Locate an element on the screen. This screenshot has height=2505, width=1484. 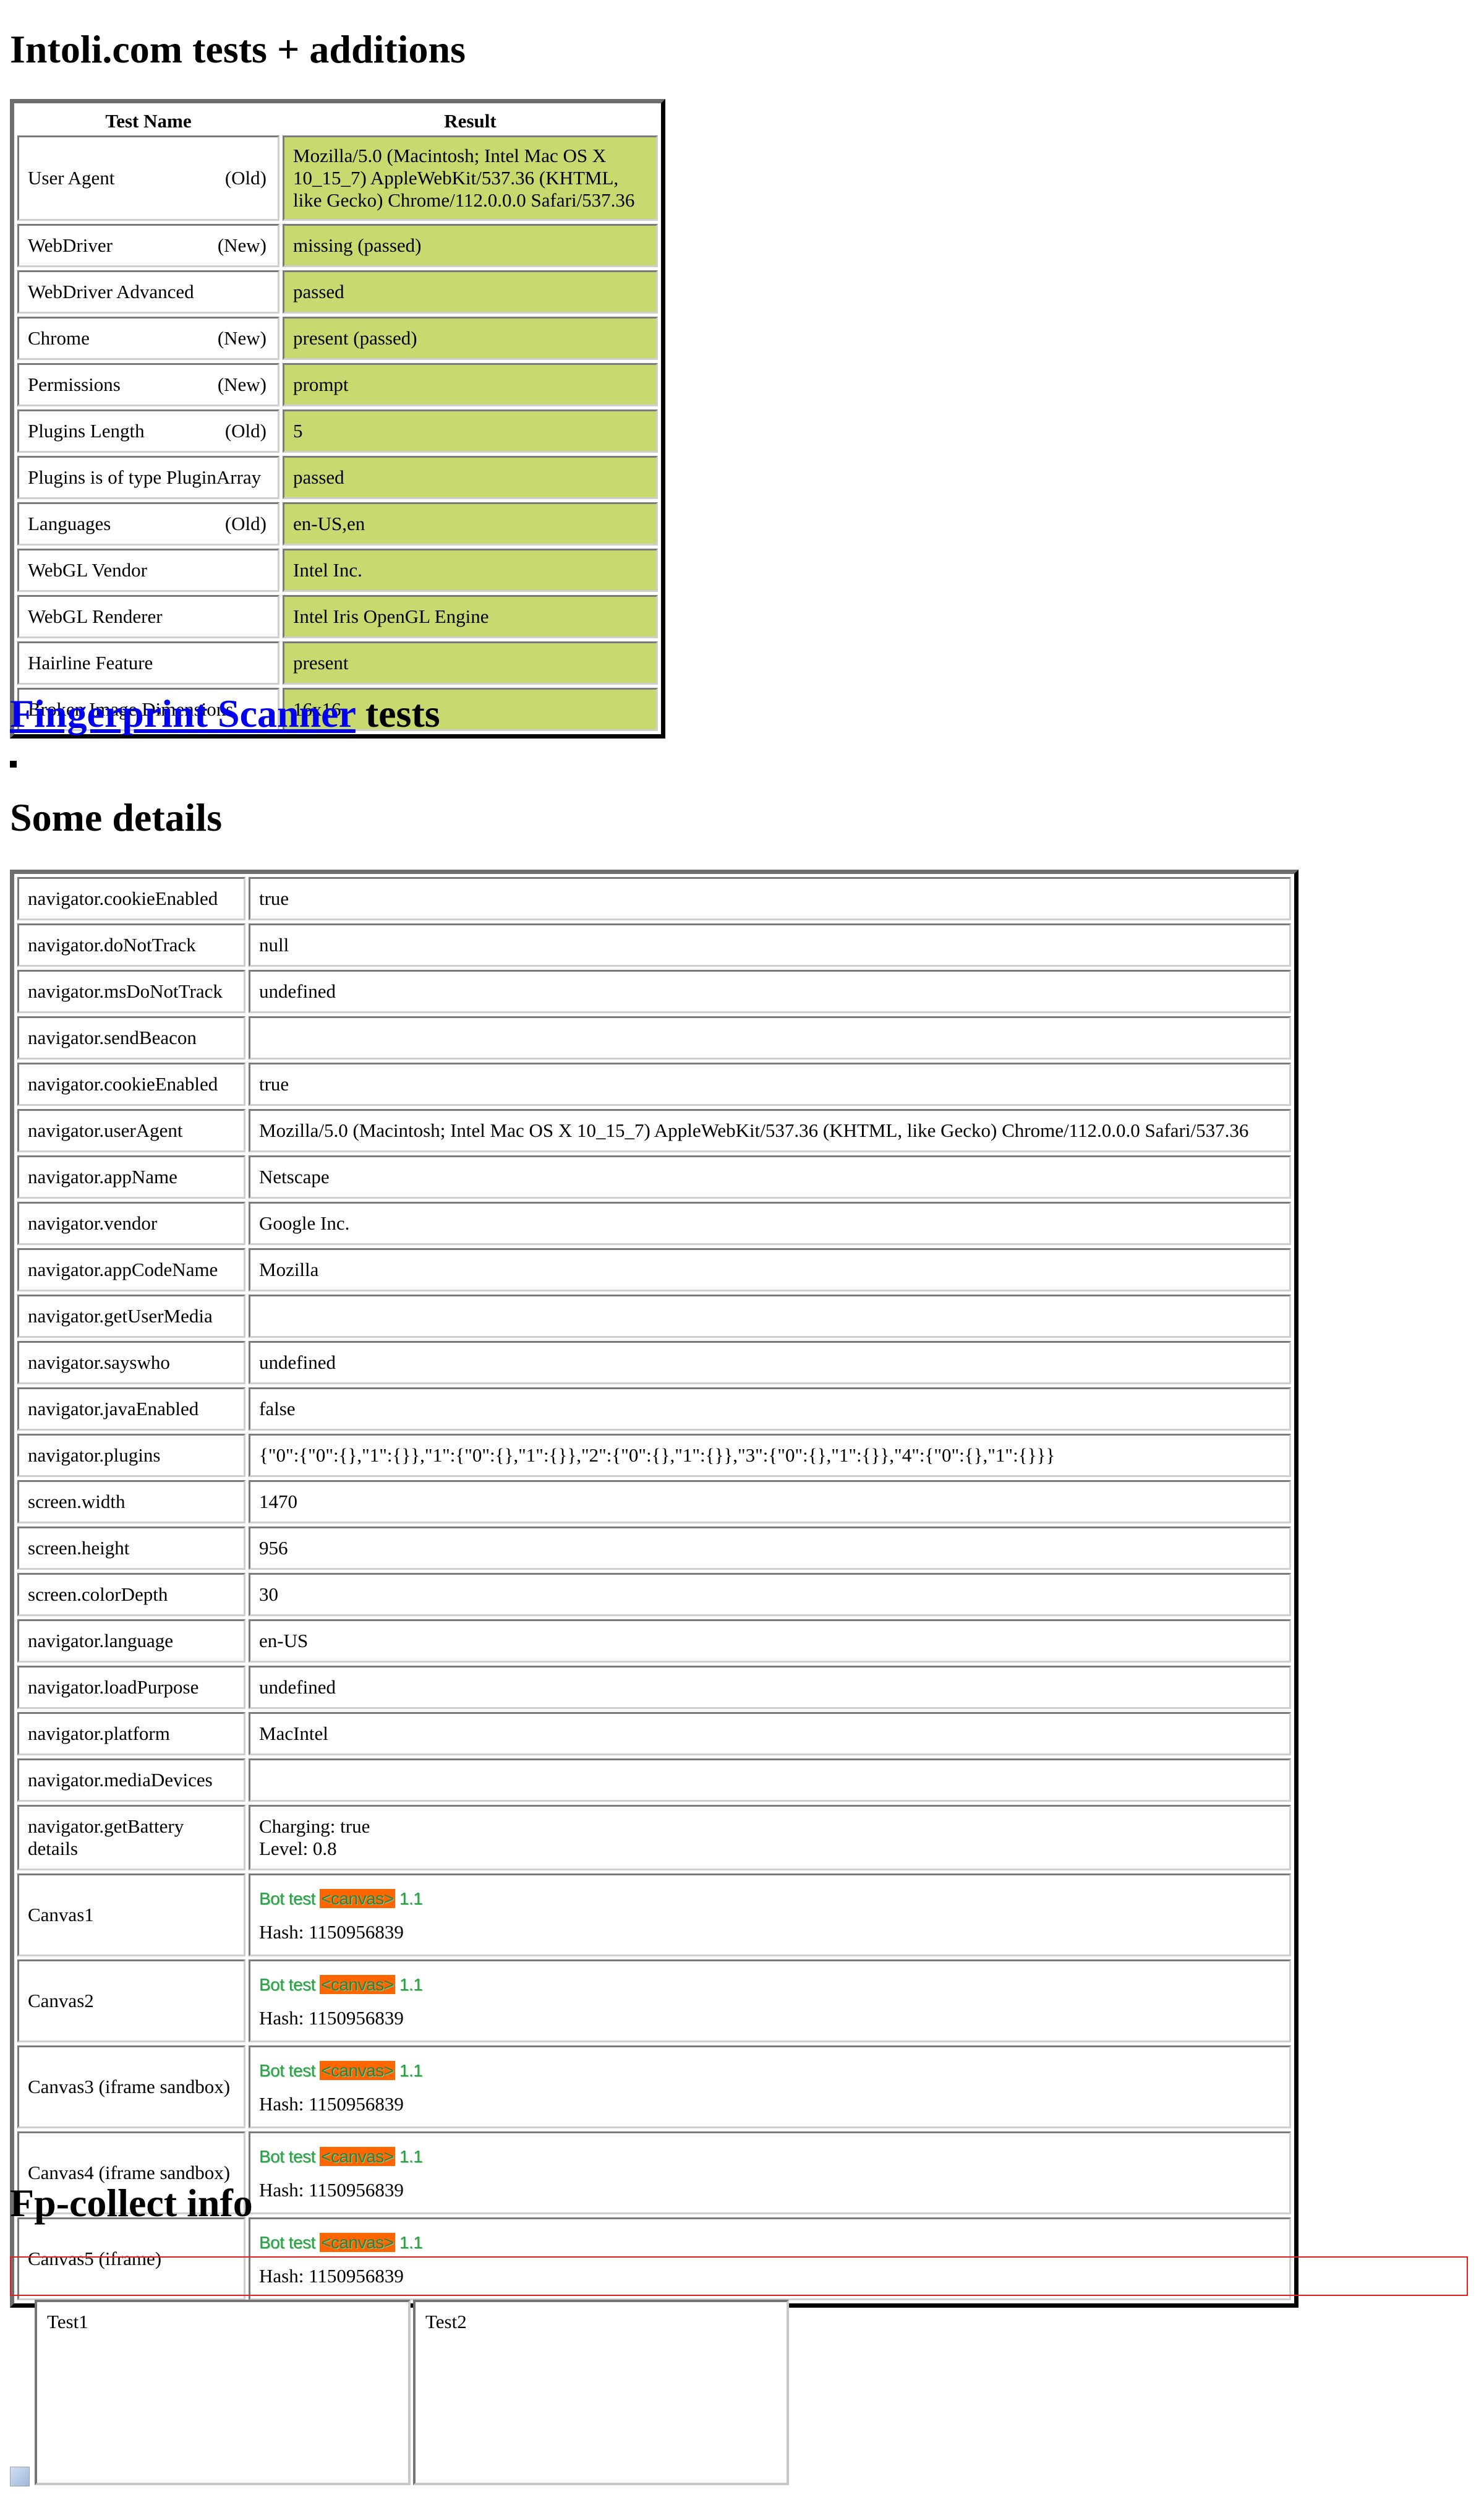
fpcollect-output-box is located at coordinates (739, 2276).